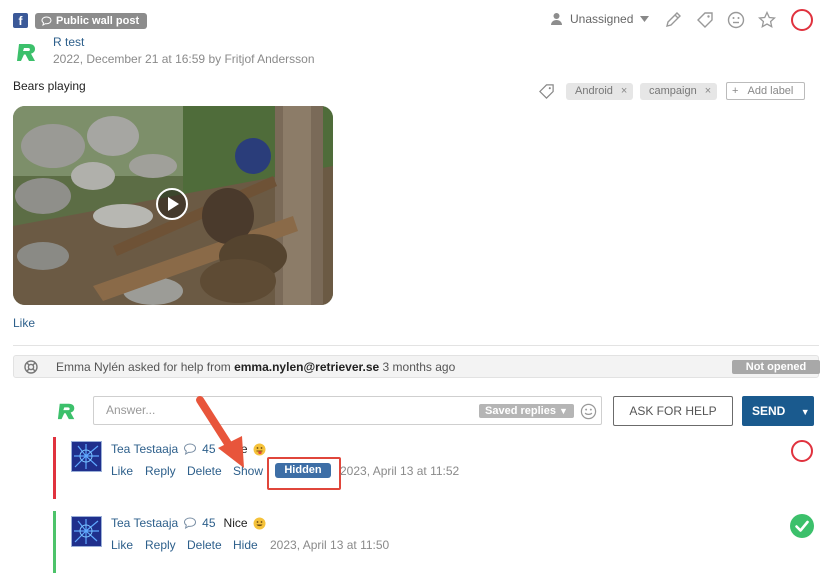 The image size is (828, 581). I want to click on saved-replies-button: Saved replies ▼, so click(526, 411).